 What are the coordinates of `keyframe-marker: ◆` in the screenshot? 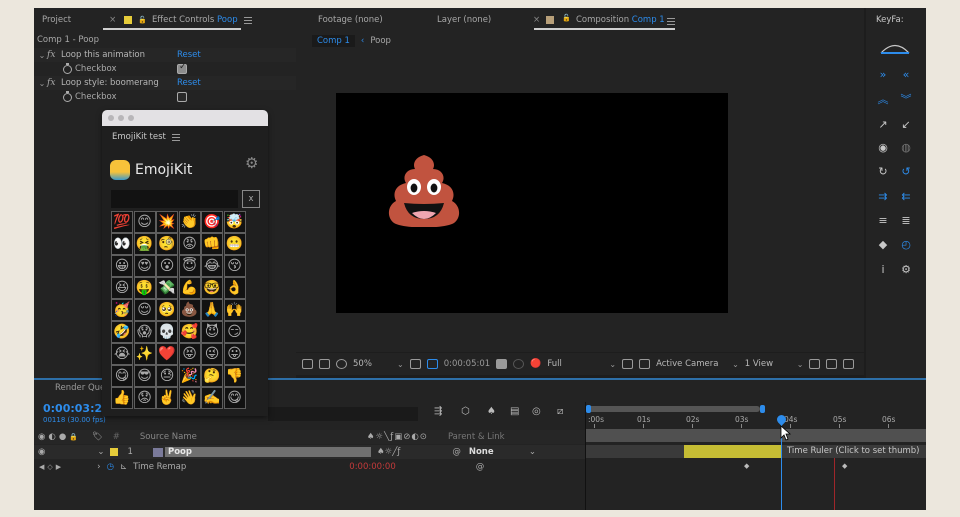 It's located at (844, 466).